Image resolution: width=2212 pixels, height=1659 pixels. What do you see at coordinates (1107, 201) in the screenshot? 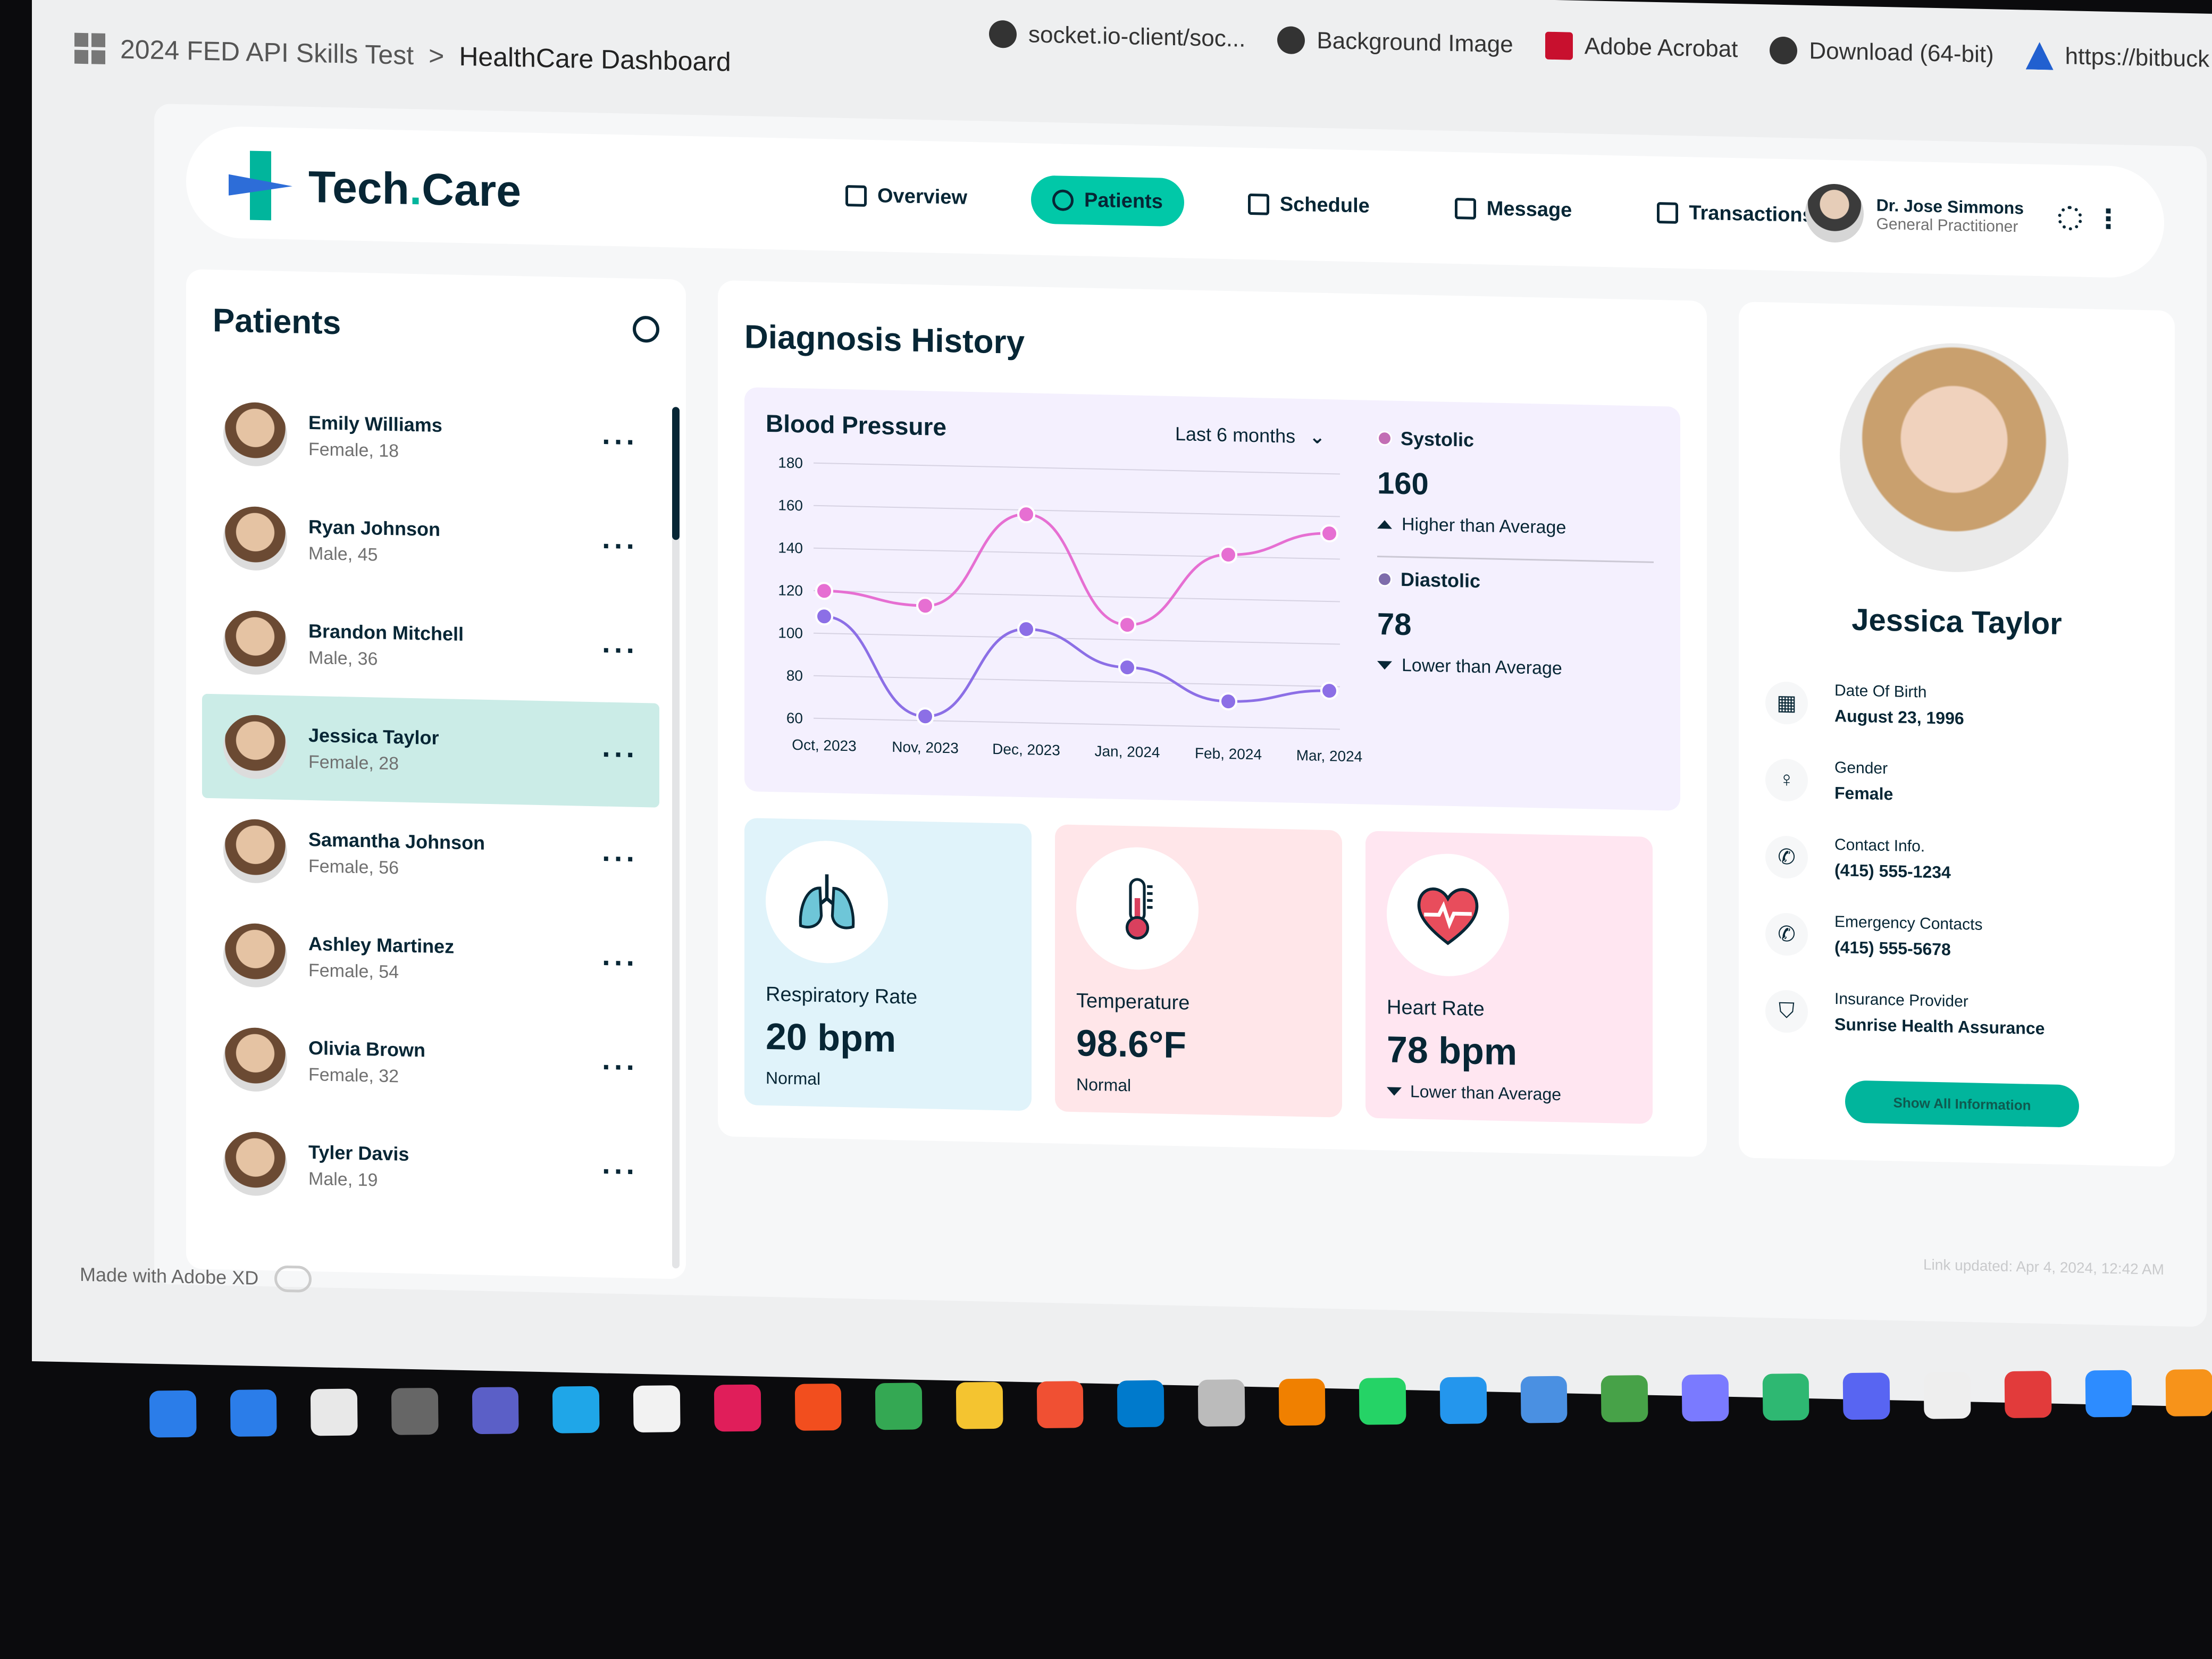
I see `nav-patients: Patients` at bounding box center [1107, 201].